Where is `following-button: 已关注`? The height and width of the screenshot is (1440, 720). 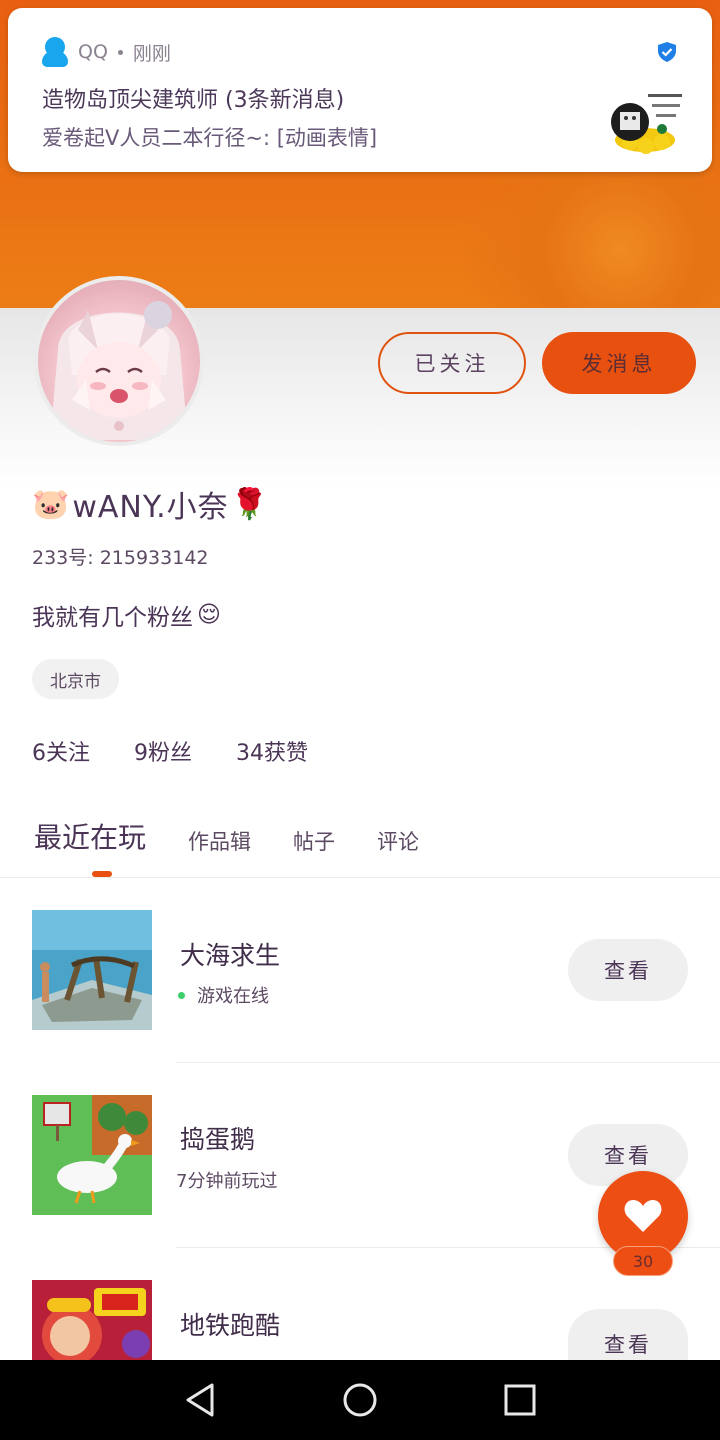
following-button: 已关注 is located at coordinates (452, 363).